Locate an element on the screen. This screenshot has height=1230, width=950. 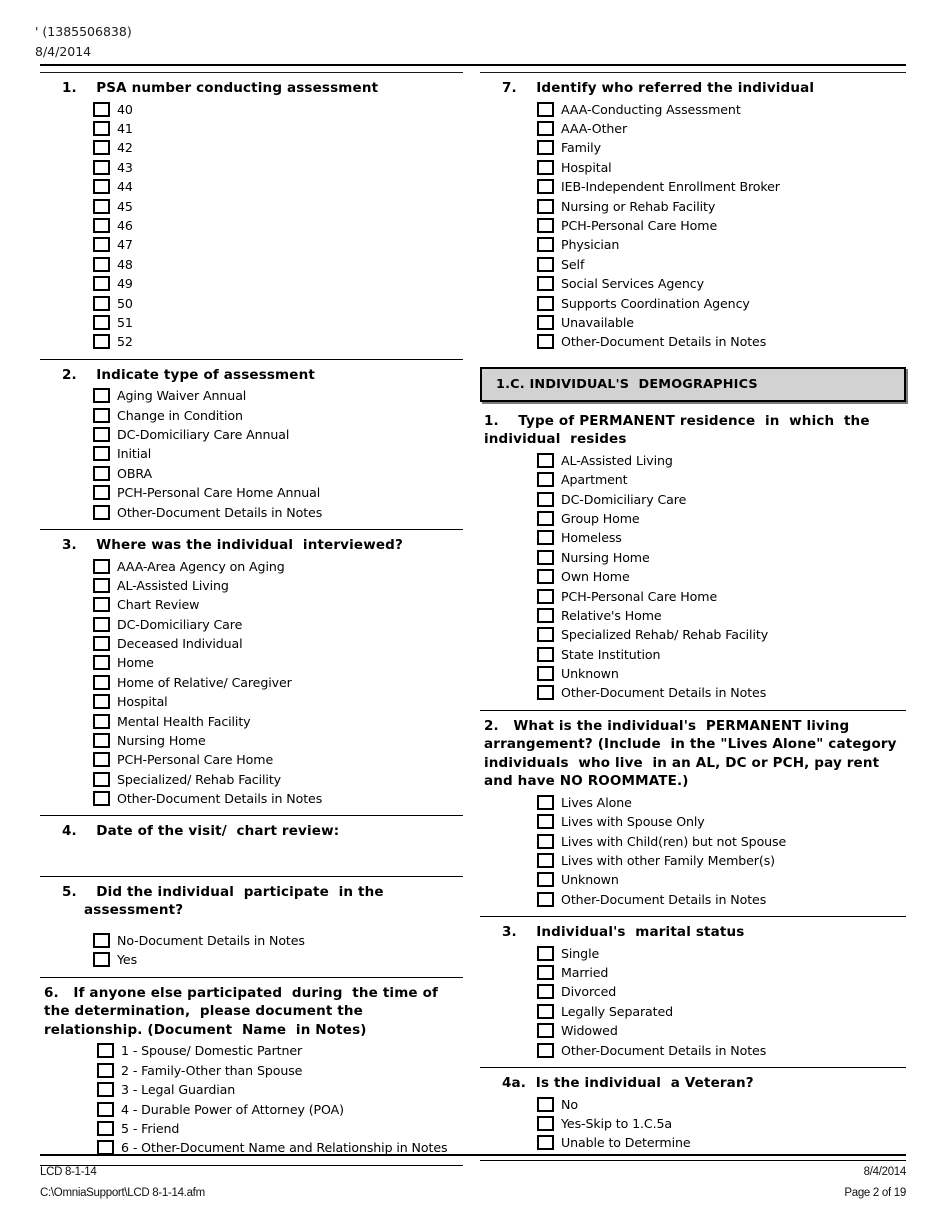
option-row: 4 - Durable Power of Attorney (POA) is located at coordinates (280, 1108).